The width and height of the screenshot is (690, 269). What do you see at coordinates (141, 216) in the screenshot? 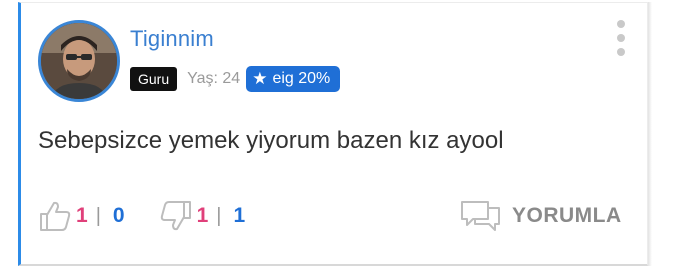
I see `reaction-bar: 1 | 0 1 | 1` at bounding box center [141, 216].